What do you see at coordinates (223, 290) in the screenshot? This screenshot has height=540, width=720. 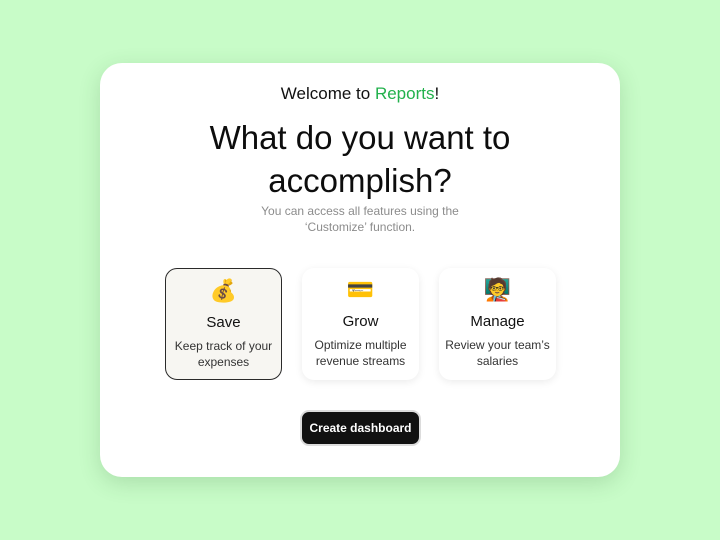 I see `money-bag-icon: 💰` at bounding box center [223, 290].